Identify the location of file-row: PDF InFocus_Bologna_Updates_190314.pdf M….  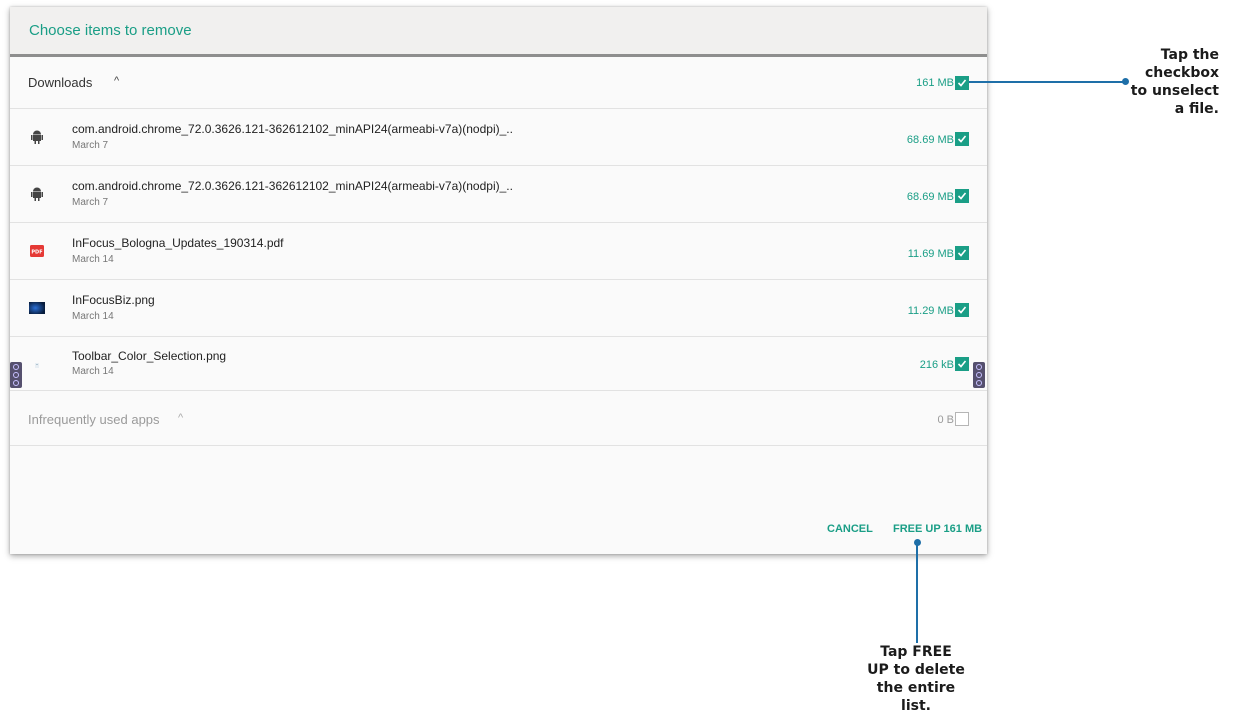
(498, 251).